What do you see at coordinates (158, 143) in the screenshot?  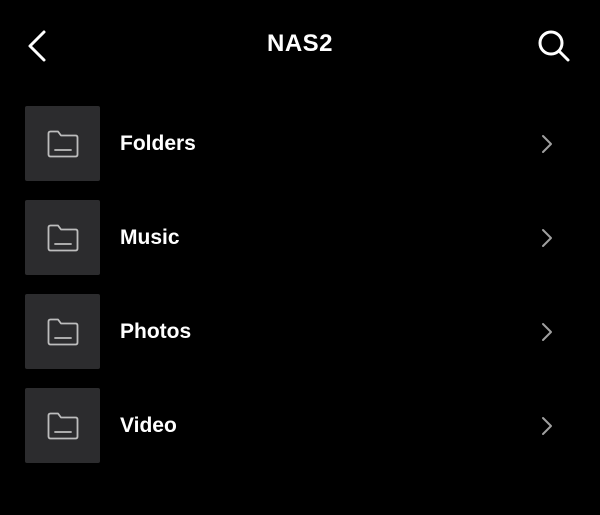 I see `list-item-label: Folders` at bounding box center [158, 143].